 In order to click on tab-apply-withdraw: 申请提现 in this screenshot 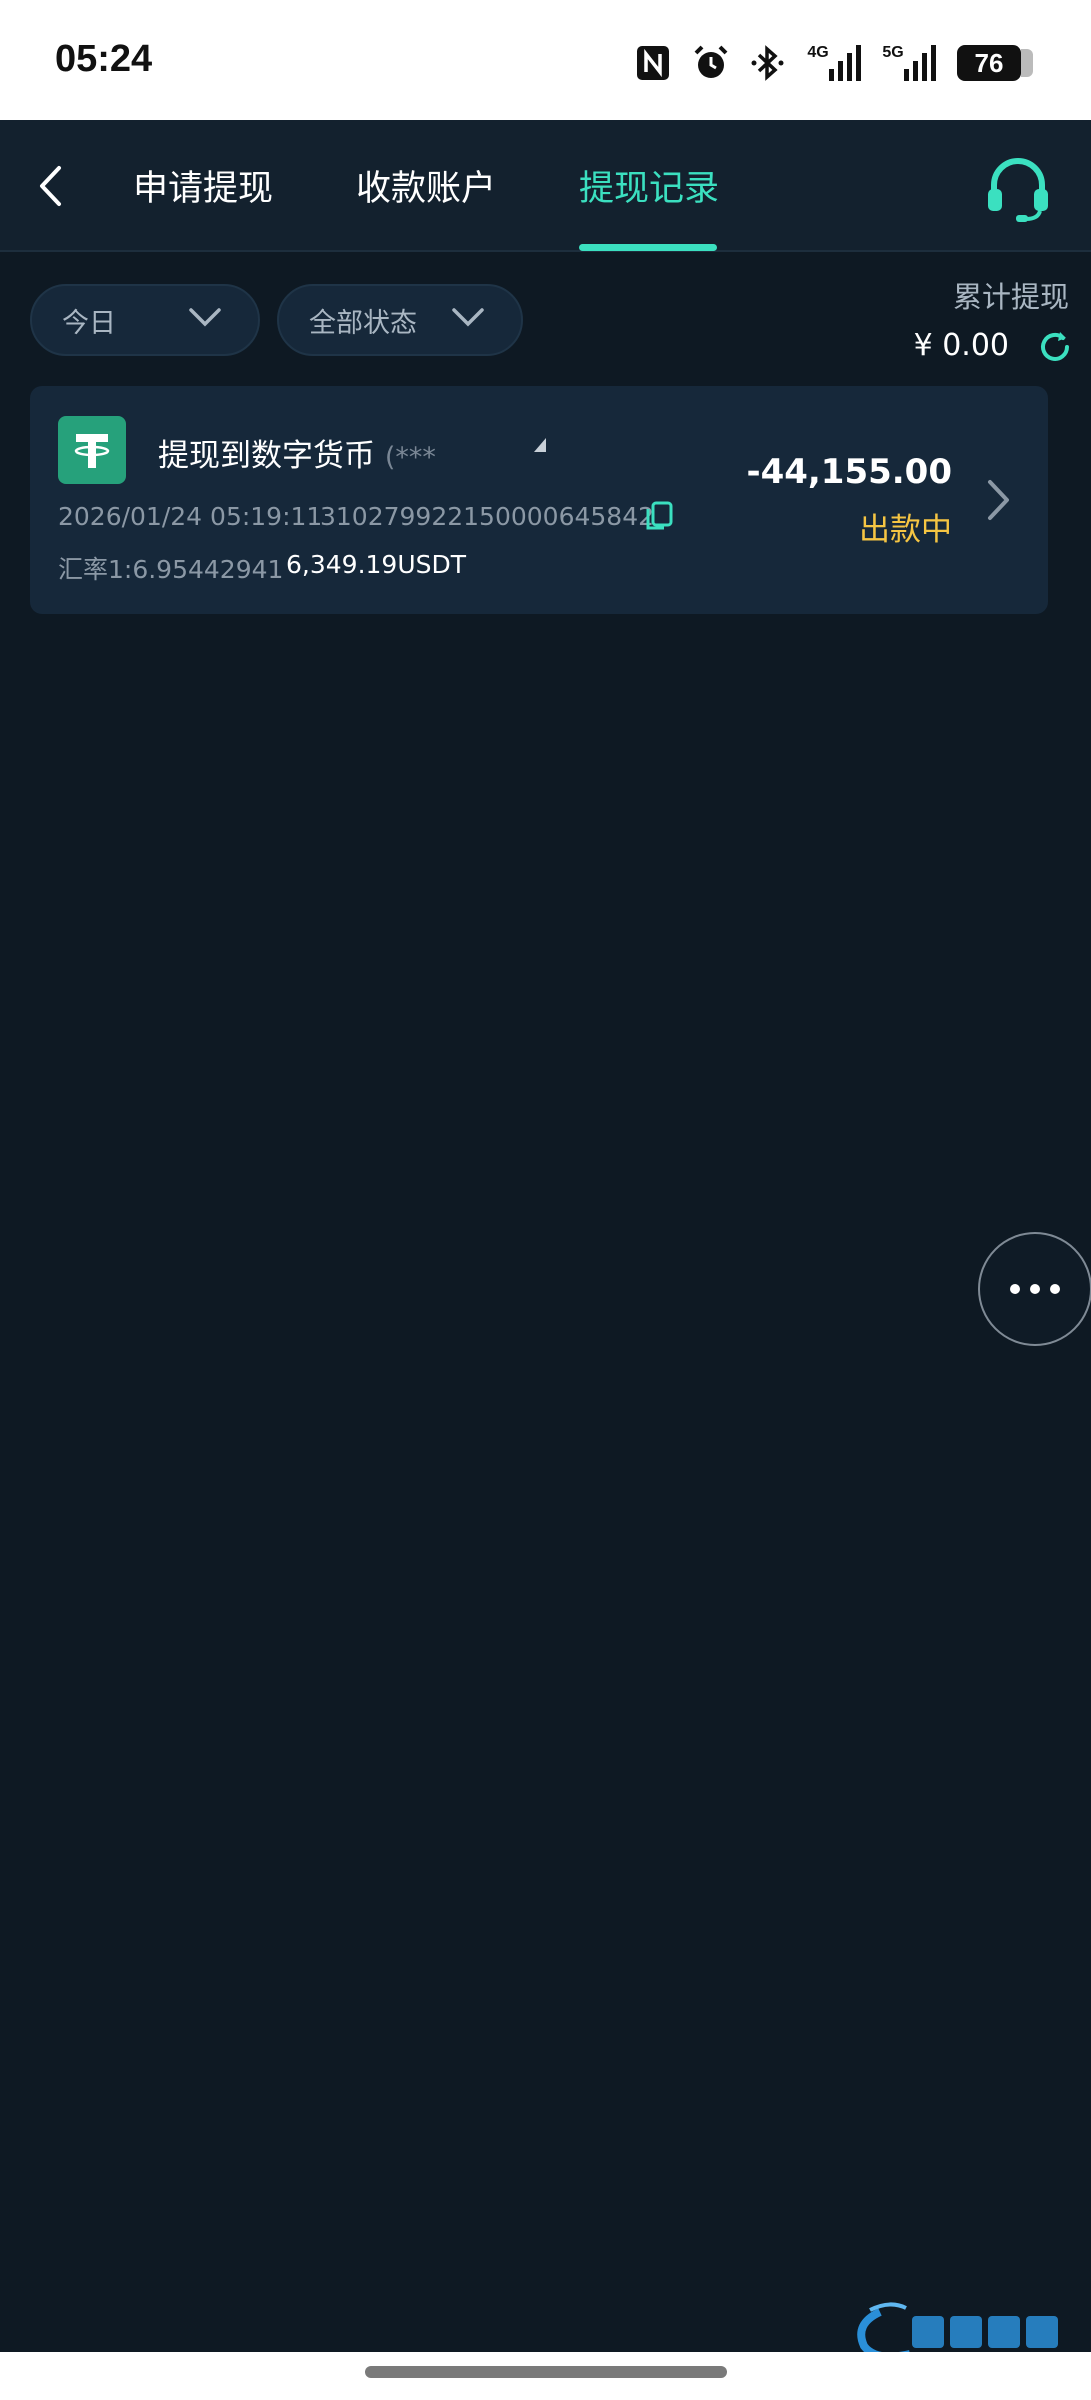, I will do `click(203, 185)`.